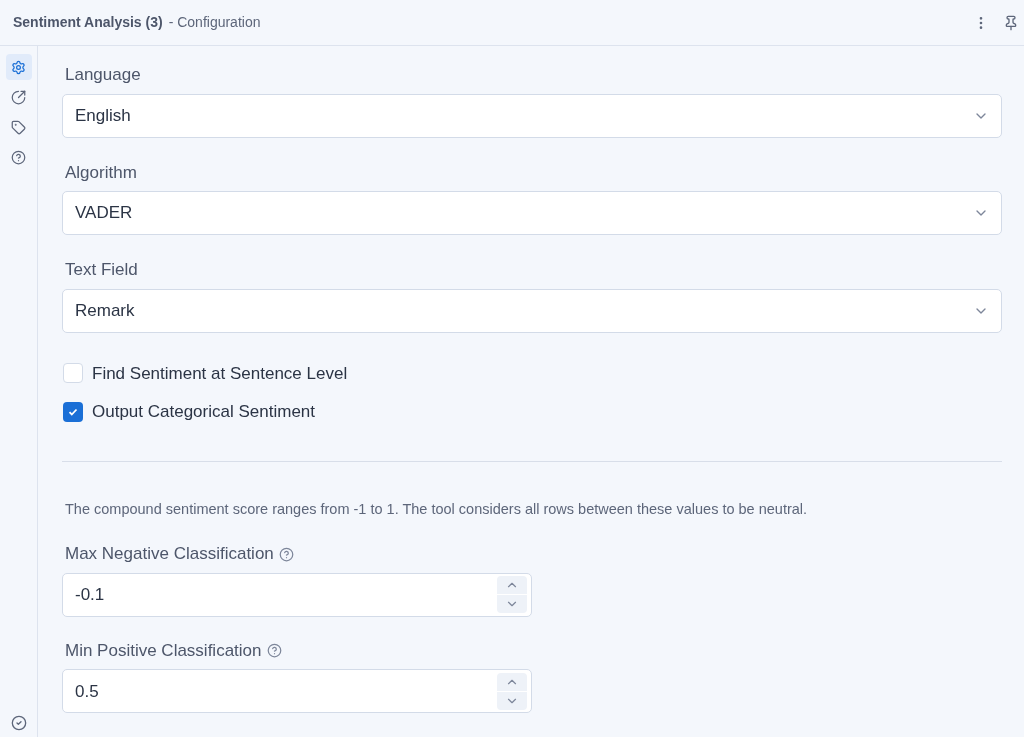  I want to click on number-field: -0.1, so click(297, 594).